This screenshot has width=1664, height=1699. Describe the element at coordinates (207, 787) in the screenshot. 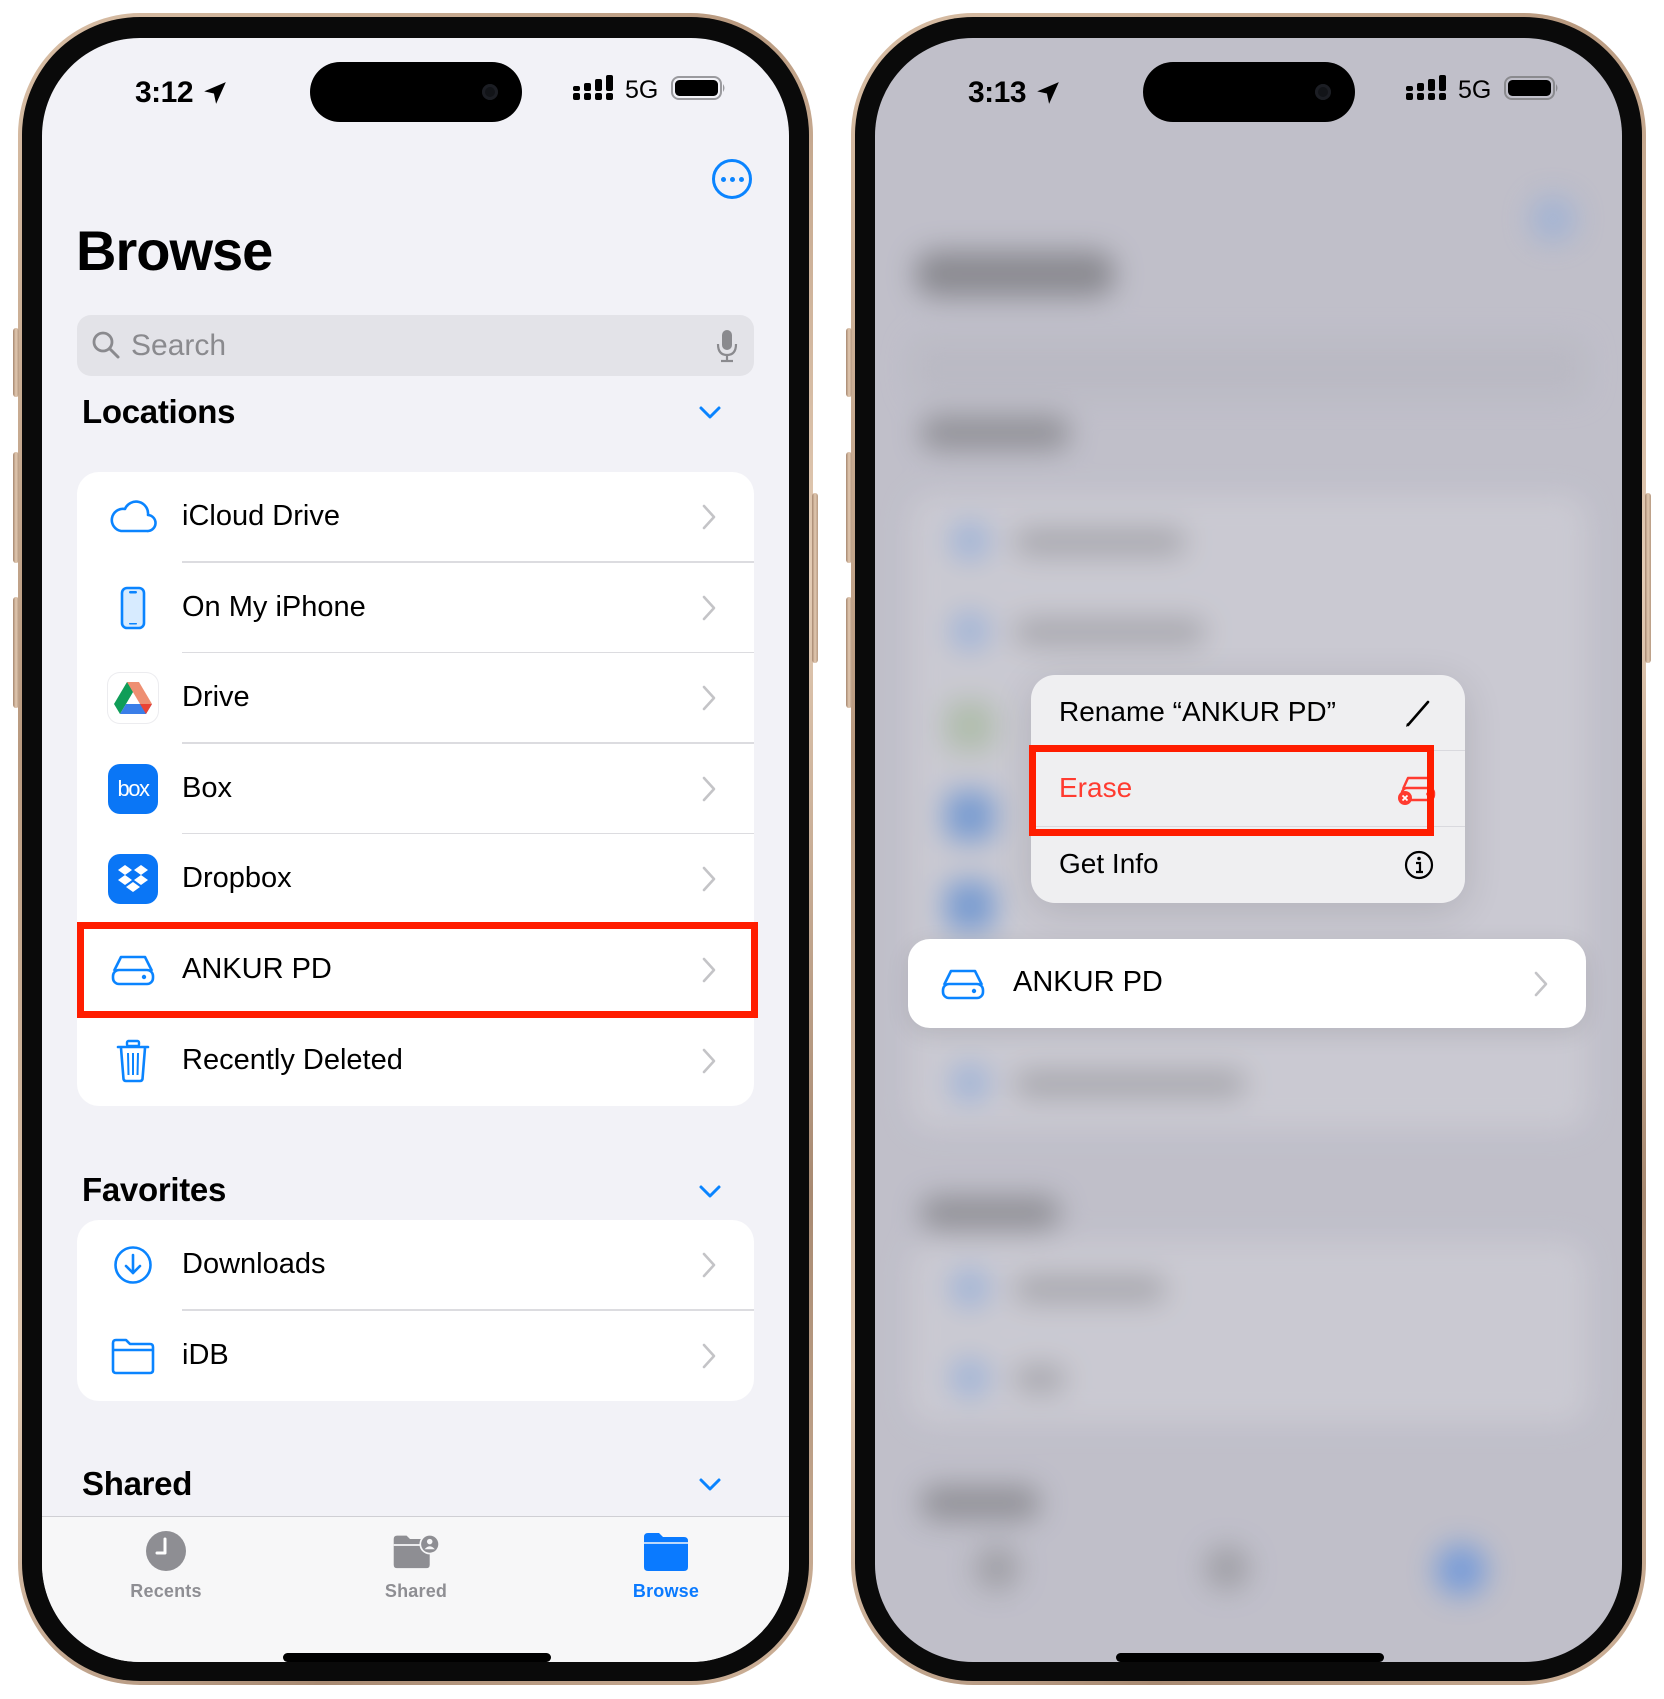

I see `item-label: Box` at that location.